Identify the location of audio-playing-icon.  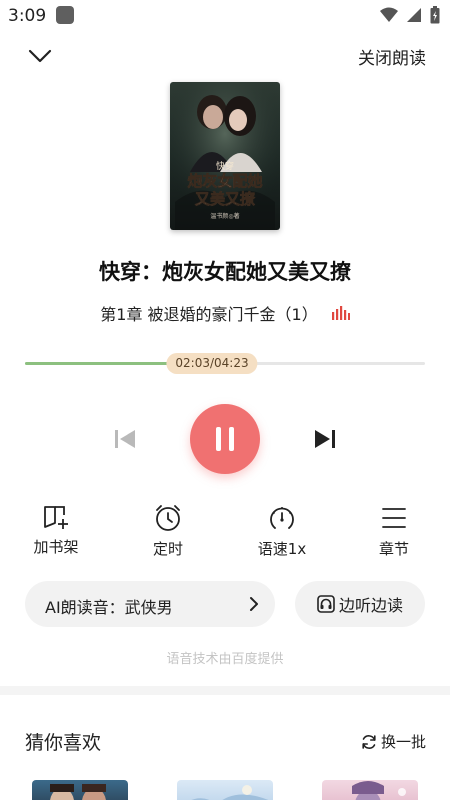
(340, 313).